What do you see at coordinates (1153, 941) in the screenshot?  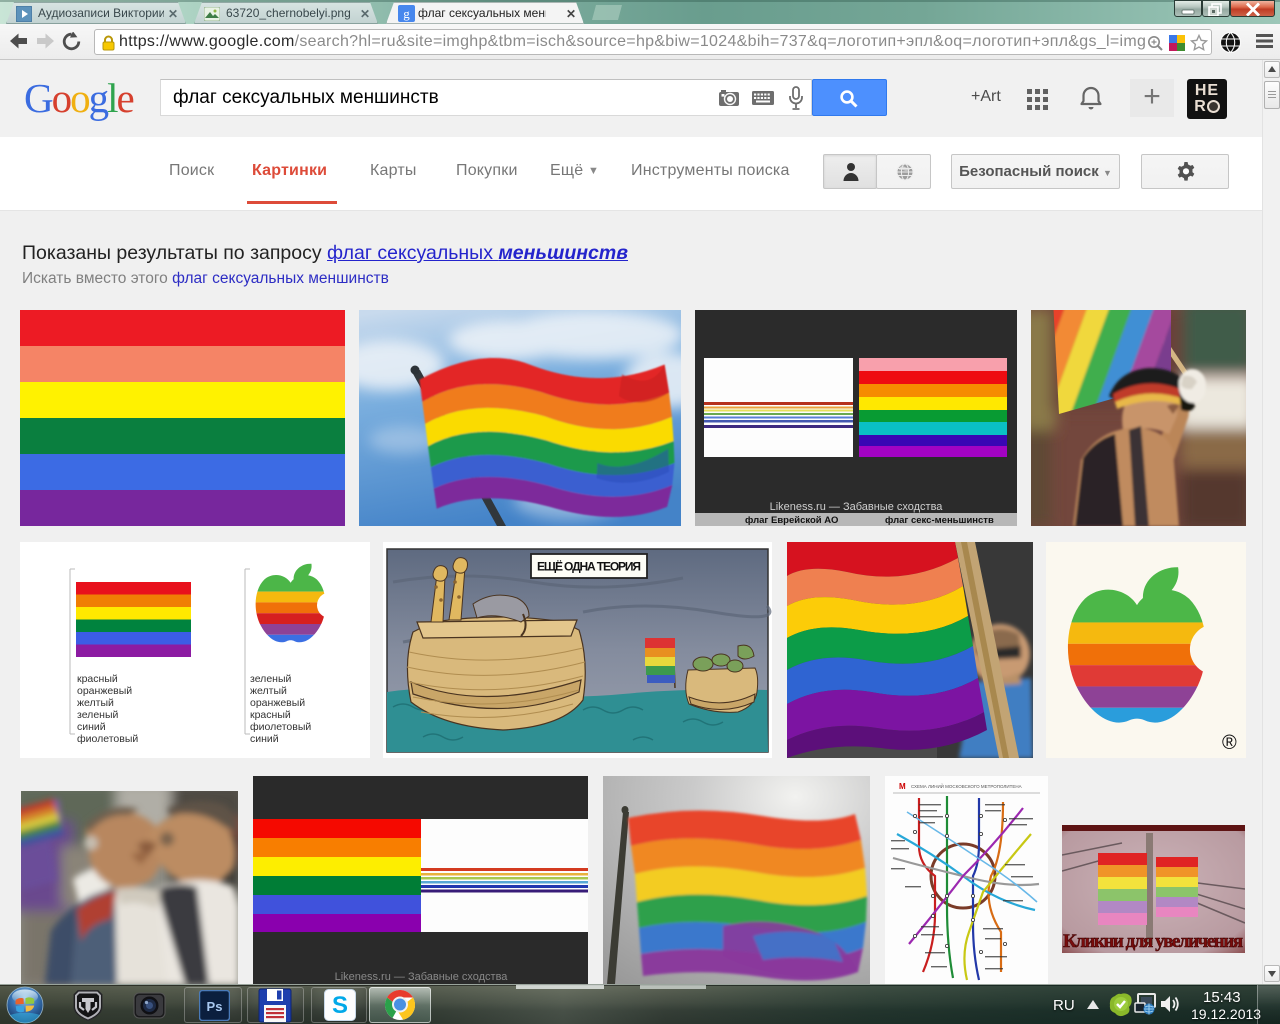 I see `svg-text: Кликни для увеличения` at bounding box center [1153, 941].